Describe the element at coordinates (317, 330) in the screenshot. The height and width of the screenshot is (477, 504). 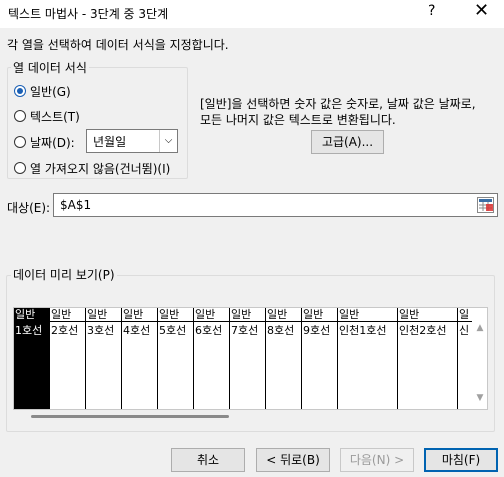
I see `preview-cell: 9호선` at that location.